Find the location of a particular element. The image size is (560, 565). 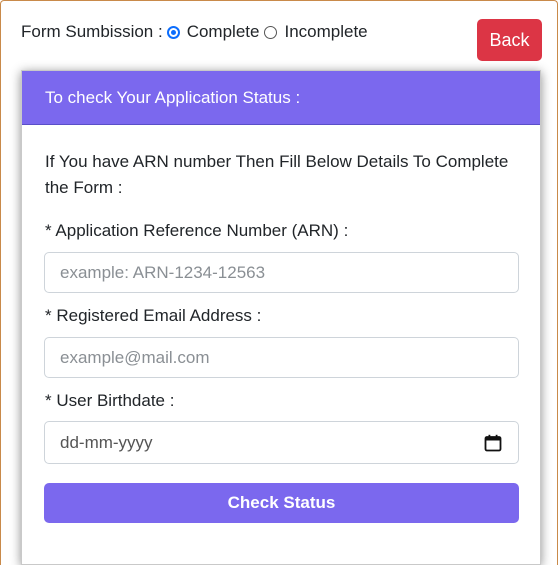

birthdate-placeholder: dd-mm-yyyy is located at coordinates (106, 442).